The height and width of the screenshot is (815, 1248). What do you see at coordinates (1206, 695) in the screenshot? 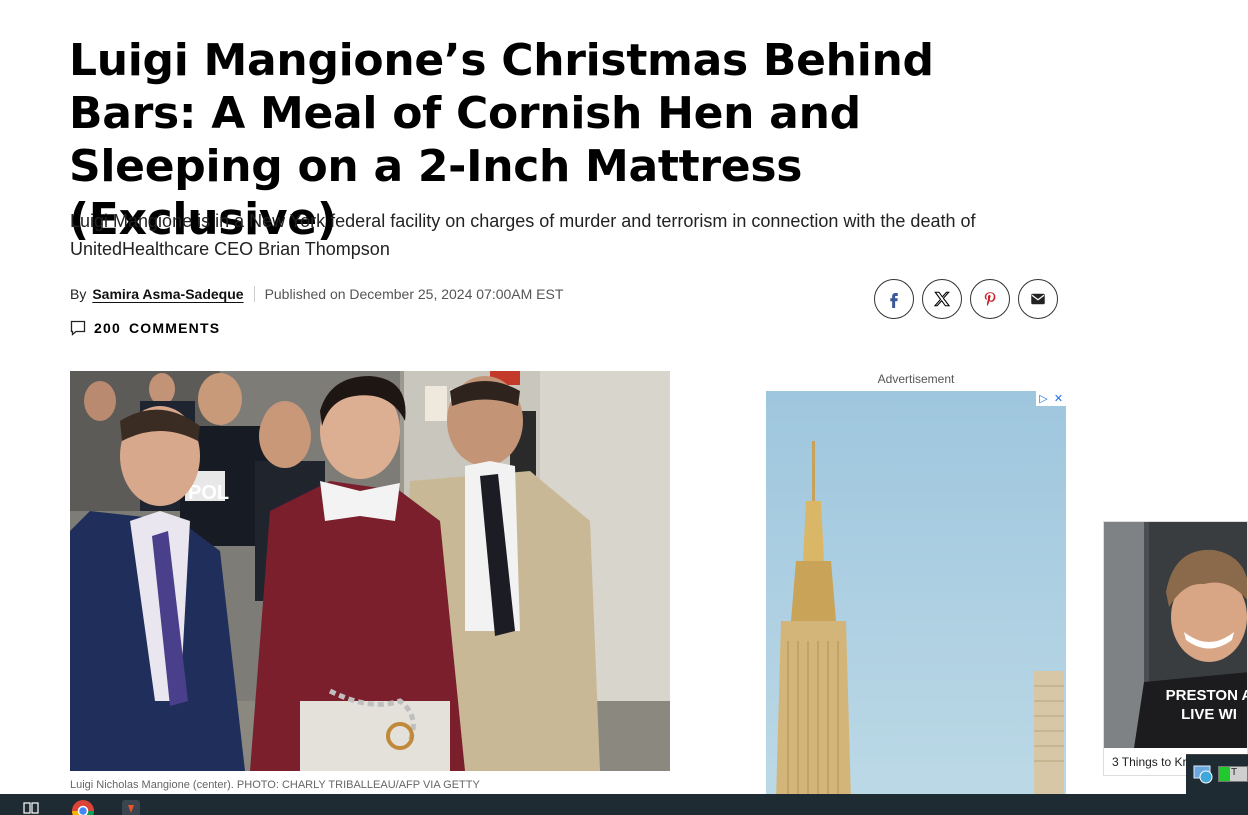
I see `video-overlay-line-1: PRESTON A` at bounding box center [1206, 695].